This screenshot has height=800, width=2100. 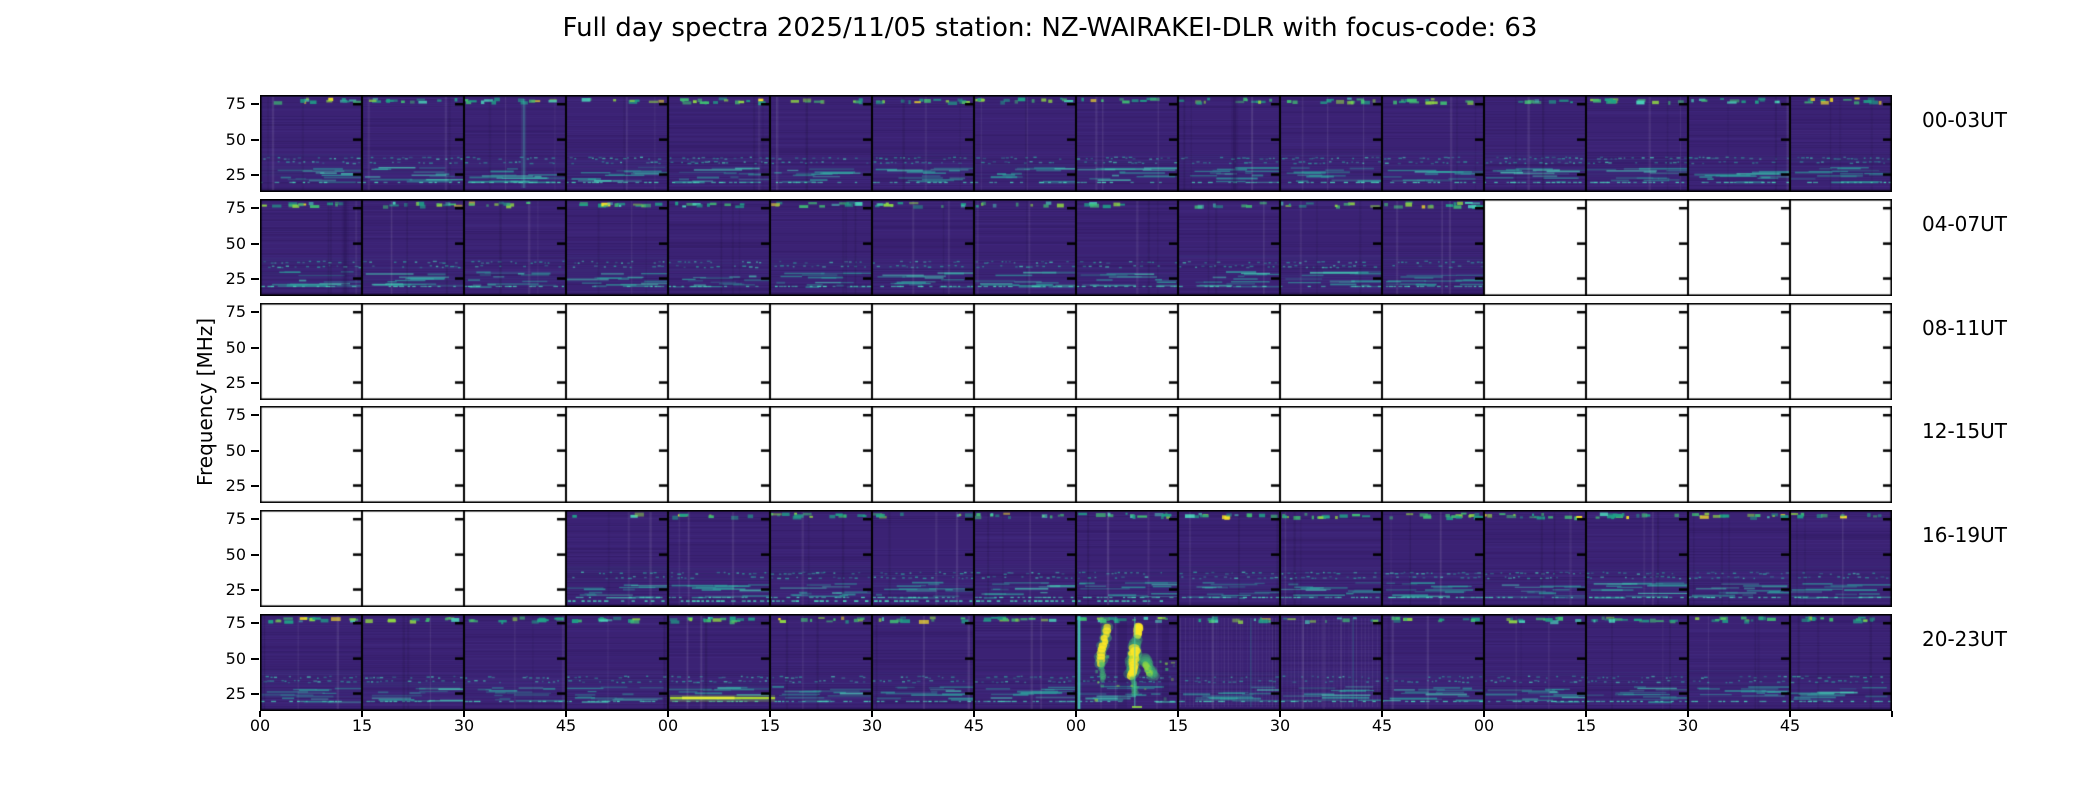 What do you see at coordinates (1964, 639) in the screenshot?
I see `row-label: 20-23UT` at bounding box center [1964, 639].